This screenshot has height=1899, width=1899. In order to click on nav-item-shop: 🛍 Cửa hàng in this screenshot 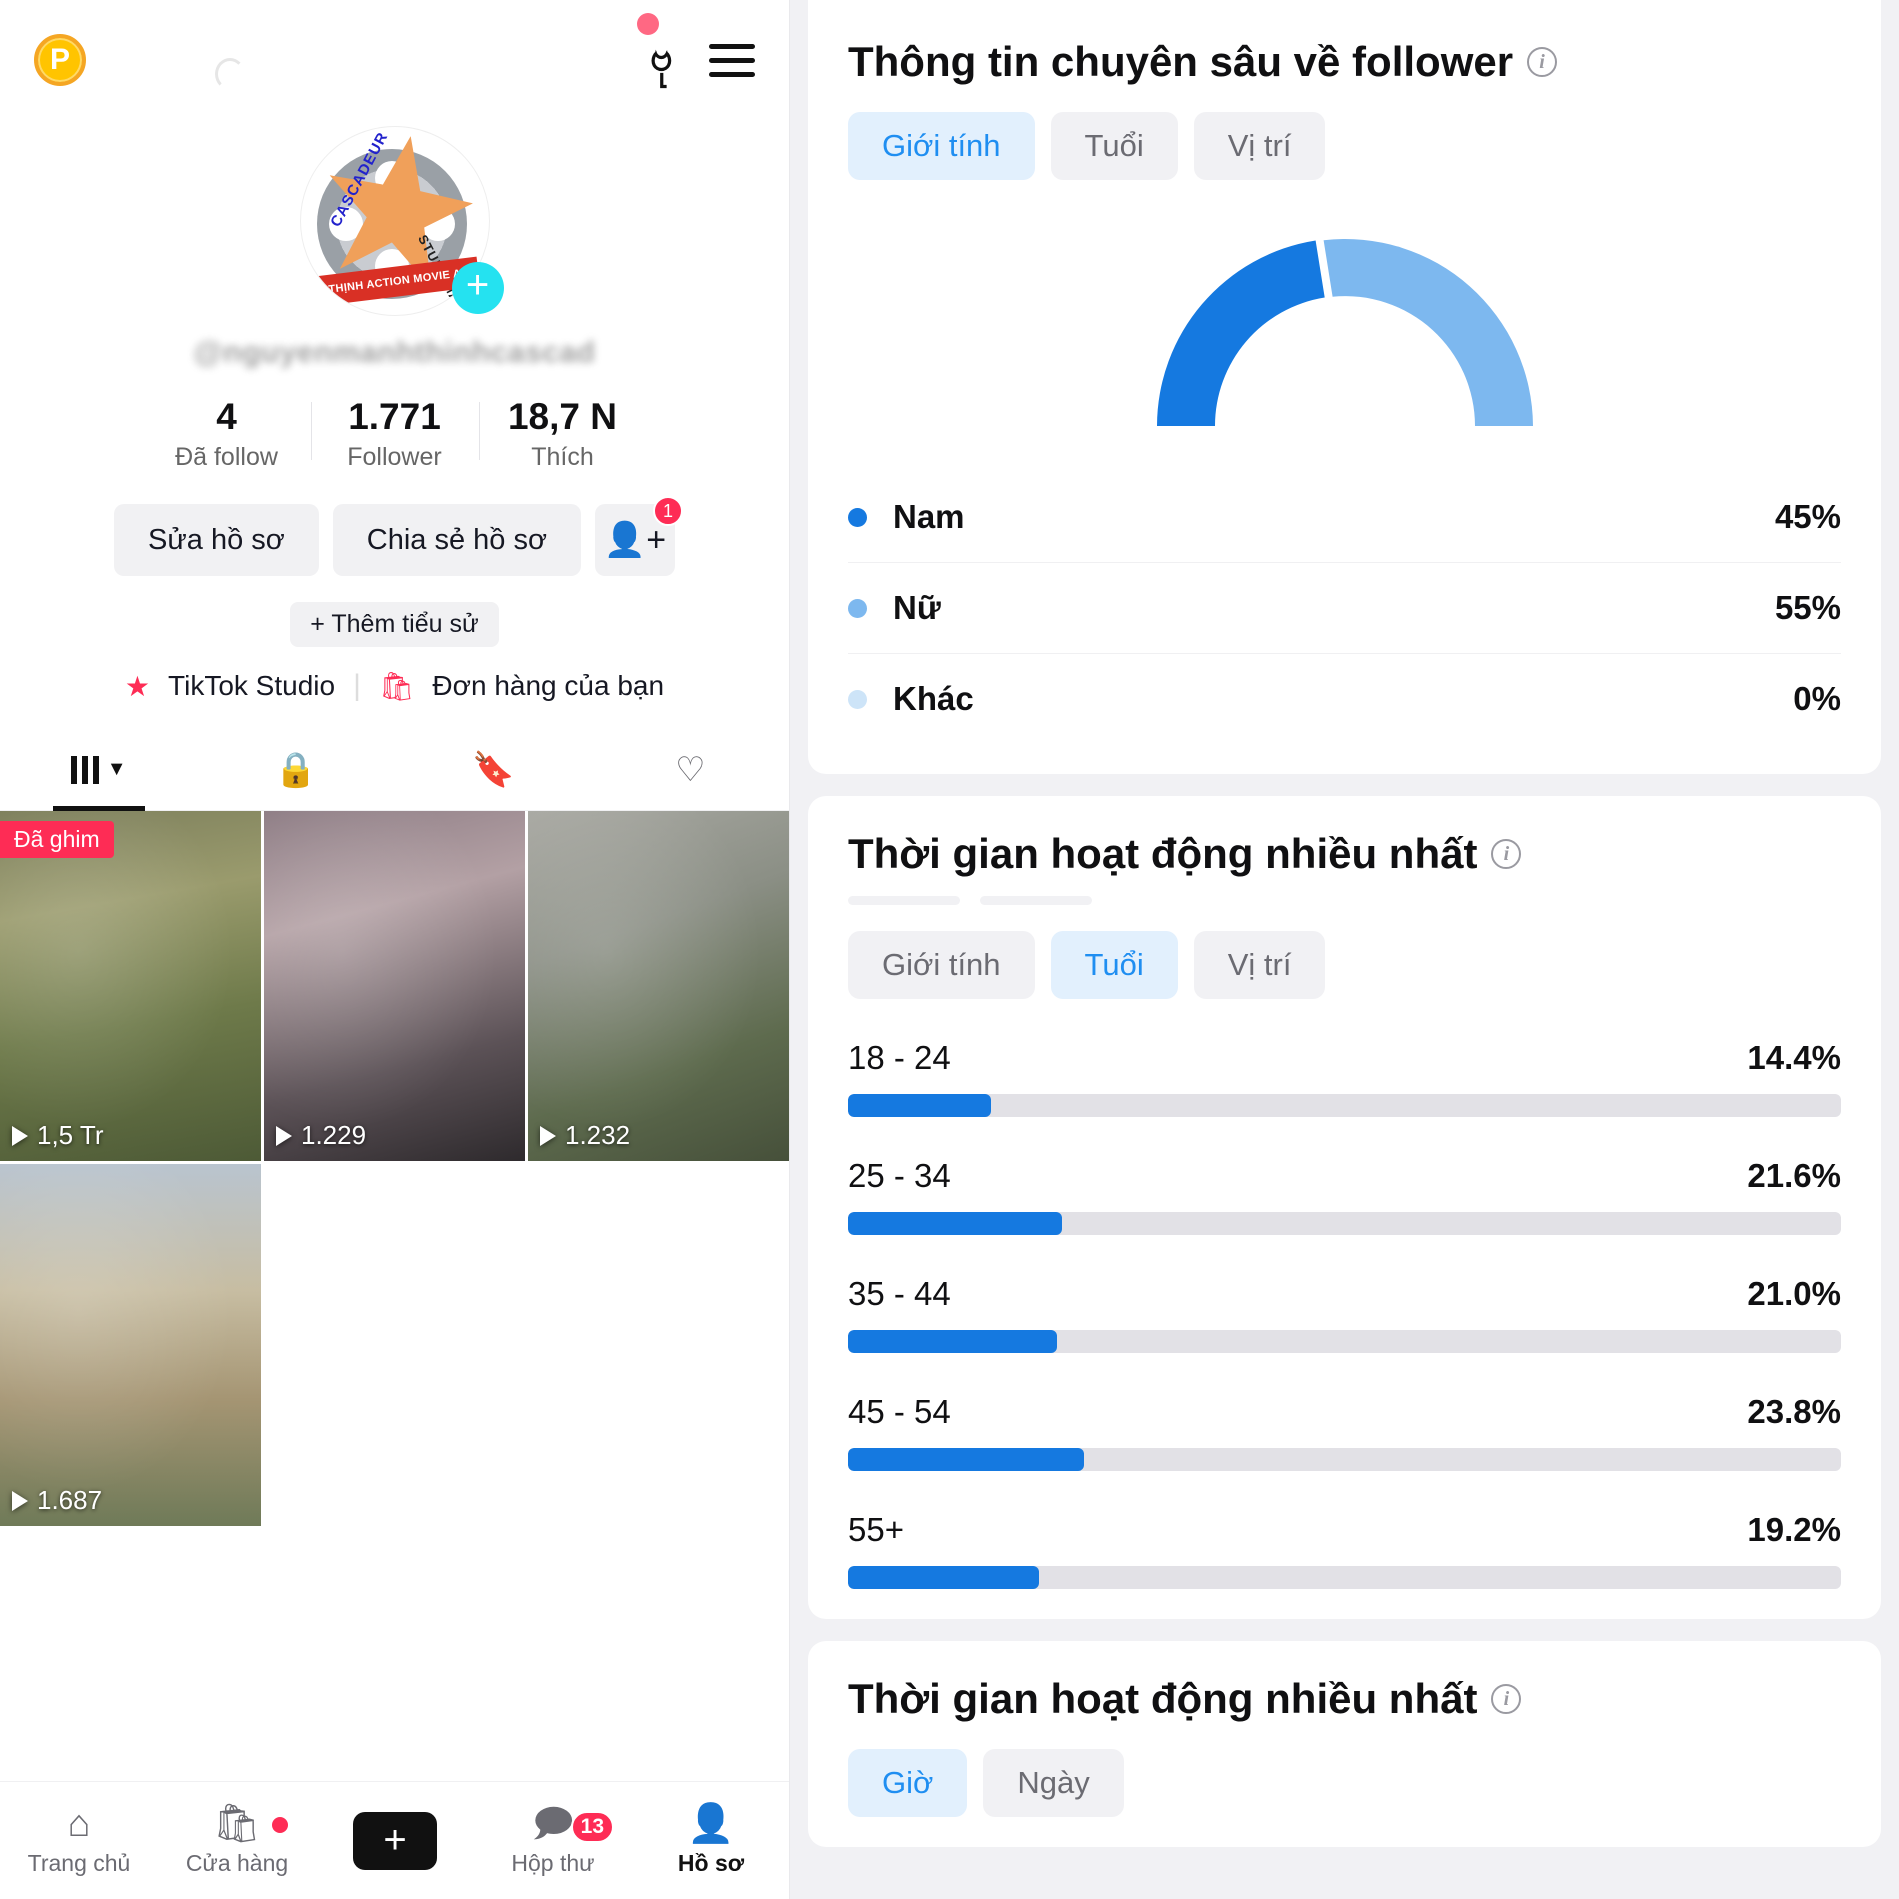, I will do `click(237, 1841)`.